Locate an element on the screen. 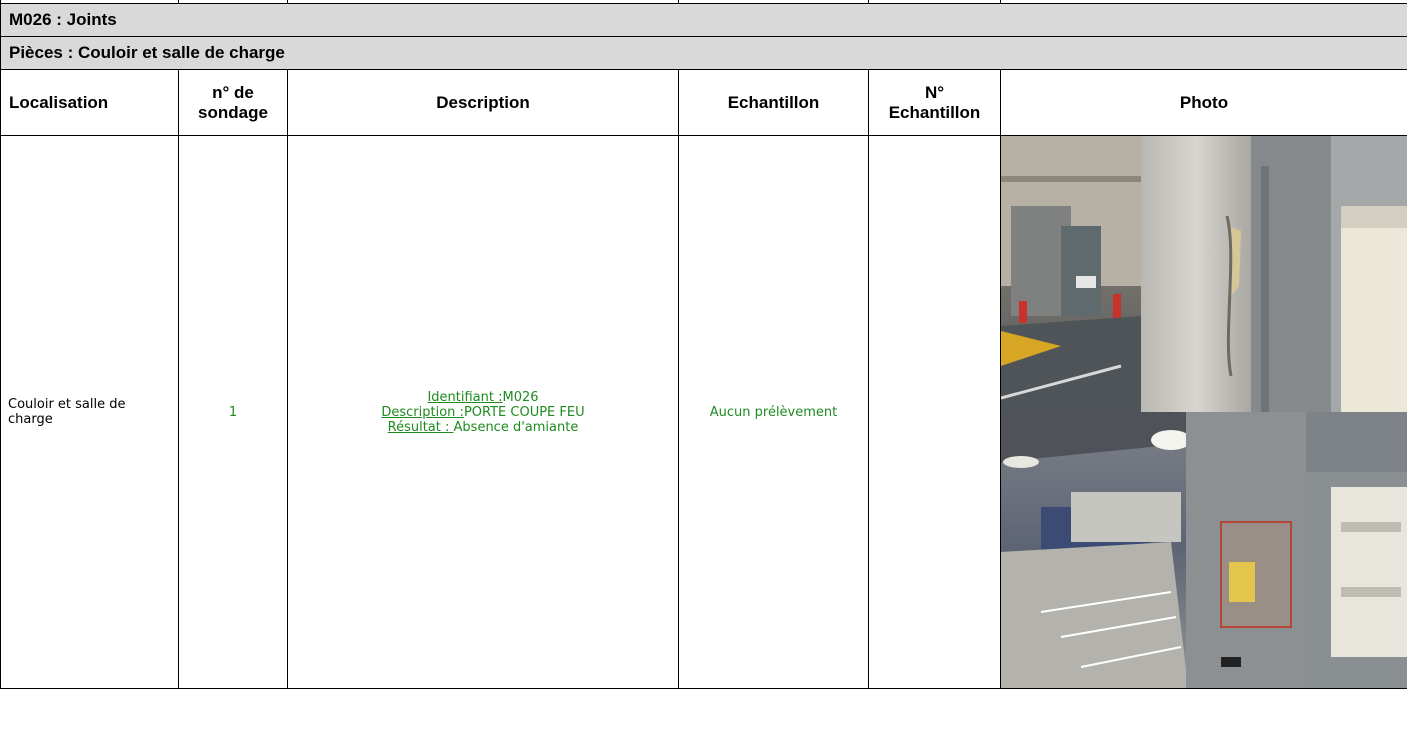 Image resolution: width=1407 pixels, height=749 pixels. cell-sondage: 1 is located at coordinates (233, 412).